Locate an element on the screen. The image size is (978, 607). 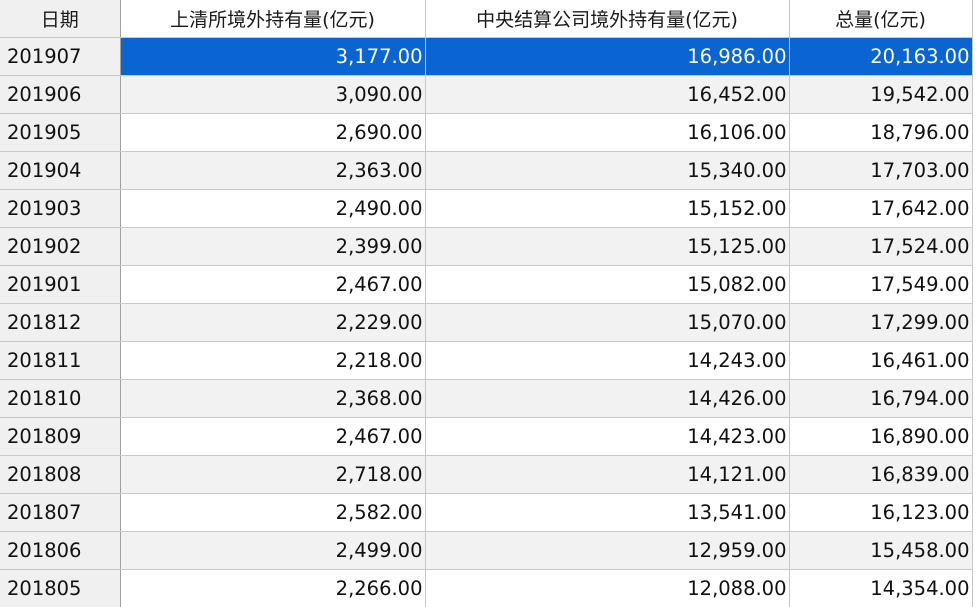
row-shclearing-cell: 2,399.00 is located at coordinates (273, 246).